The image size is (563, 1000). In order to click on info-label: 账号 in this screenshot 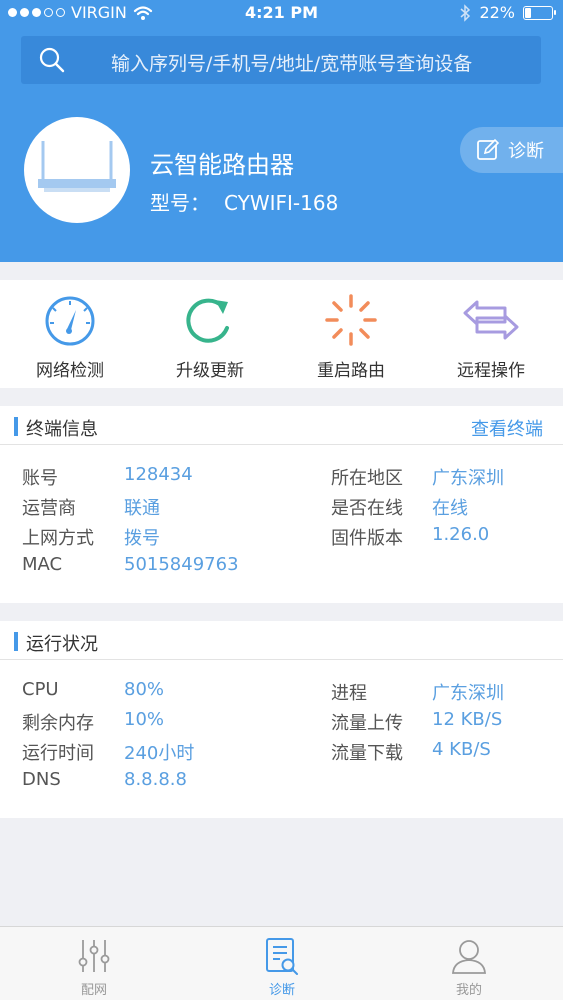, I will do `click(40, 478)`.